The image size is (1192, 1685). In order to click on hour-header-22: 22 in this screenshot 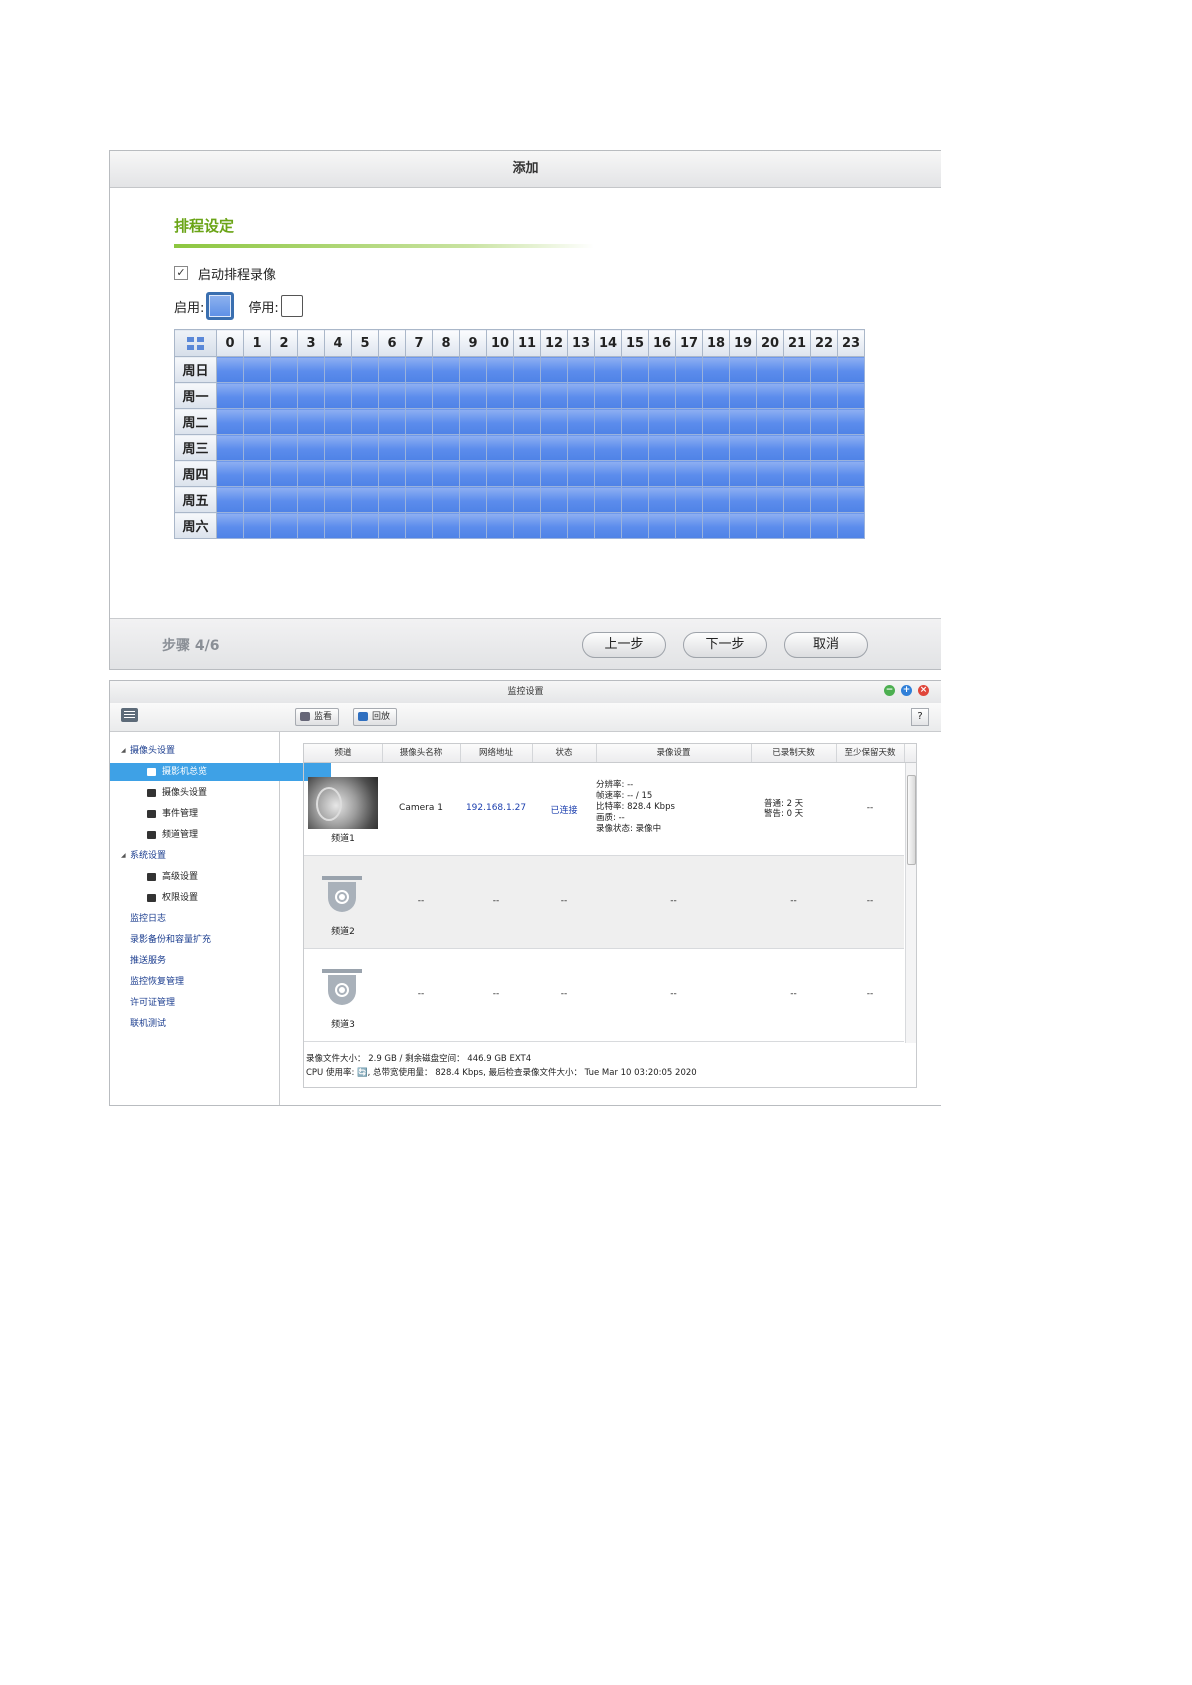, I will do `click(824, 343)`.